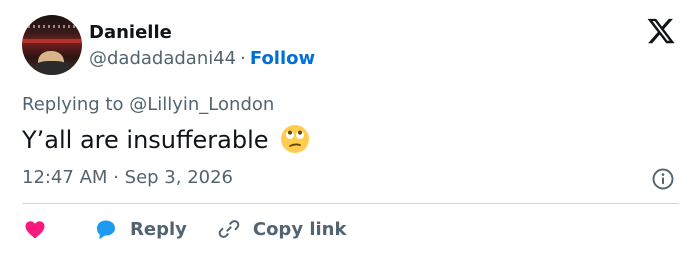 The image size is (700, 256). Describe the element at coordinates (65, 177) in the screenshot. I see `timestamp-time: 12:47 AM` at that location.